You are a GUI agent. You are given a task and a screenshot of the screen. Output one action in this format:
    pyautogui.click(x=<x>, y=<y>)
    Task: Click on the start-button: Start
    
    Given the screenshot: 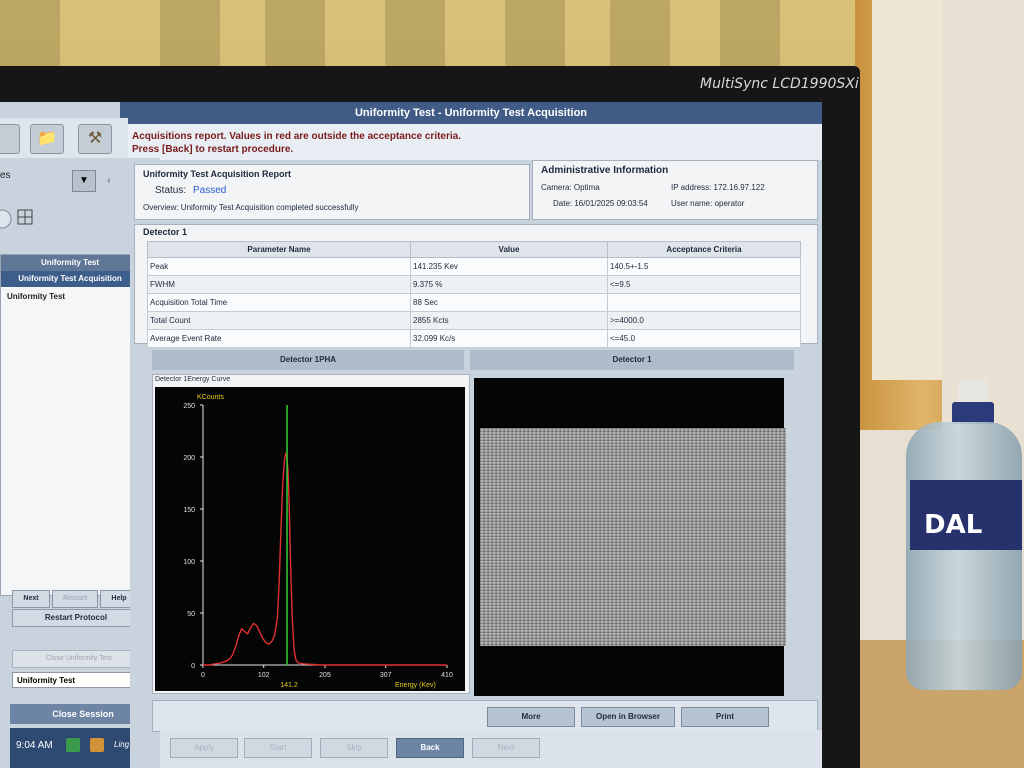 What is the action you would take?
    pyautogui.click(x=278, y=748)
    